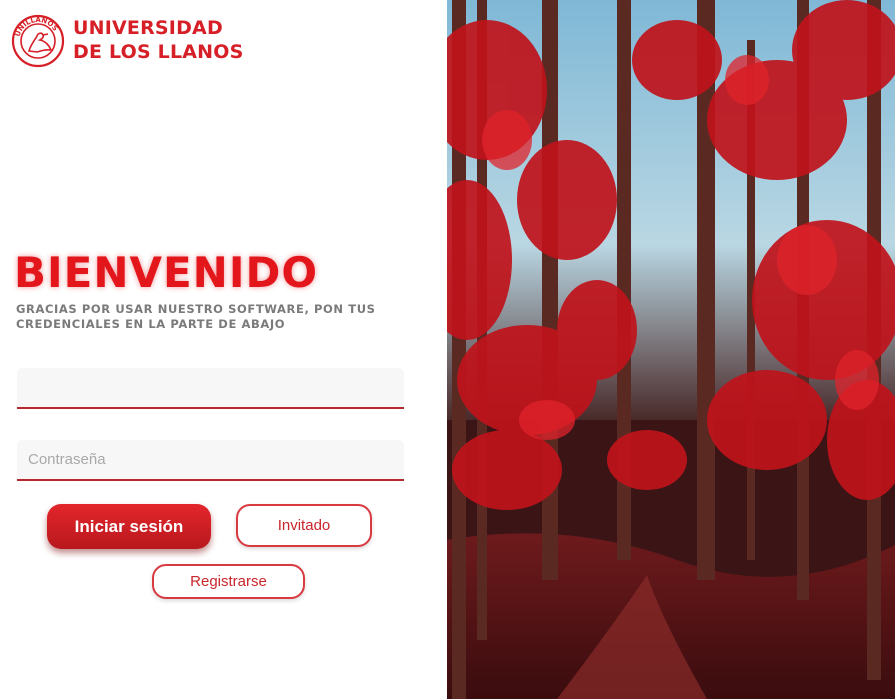 This screenshot has height=699, width=895. I want to click on university-logo: UNILLANOS UNIVERSIDAD DE LOS LLANOS, so click(127, 41).